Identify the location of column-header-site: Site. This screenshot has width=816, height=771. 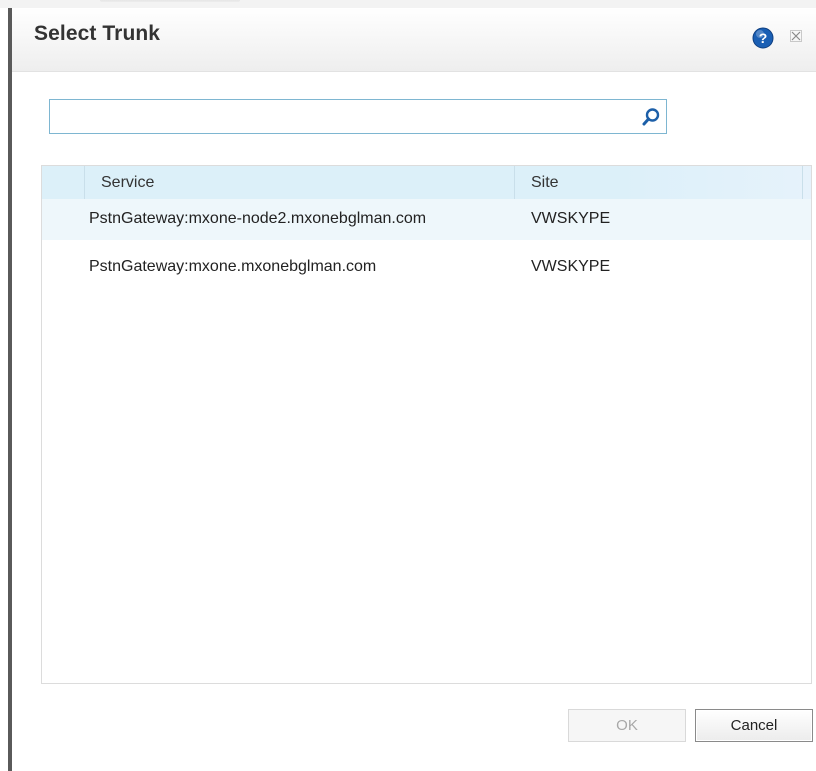
(545, 183).